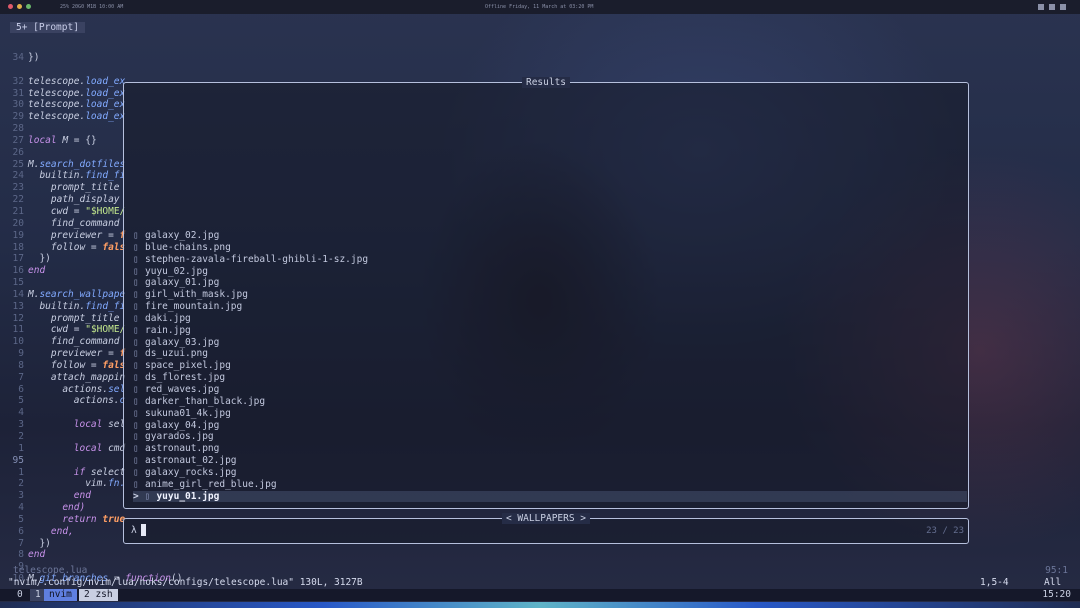 This screenshot has height=608, width=1080. What do you see at coordinates (18, 318) in the screenshot?
I see `line-number: 12` at bounding box center [18, 318].